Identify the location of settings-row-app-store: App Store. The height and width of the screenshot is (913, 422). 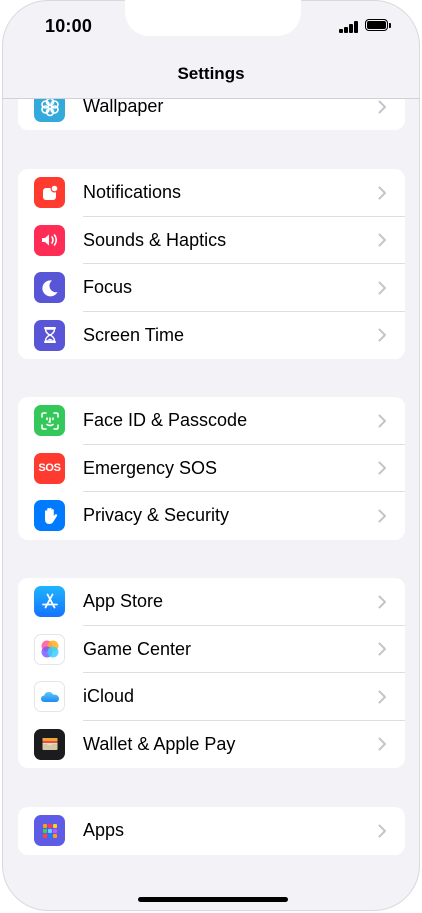
(211, 602).